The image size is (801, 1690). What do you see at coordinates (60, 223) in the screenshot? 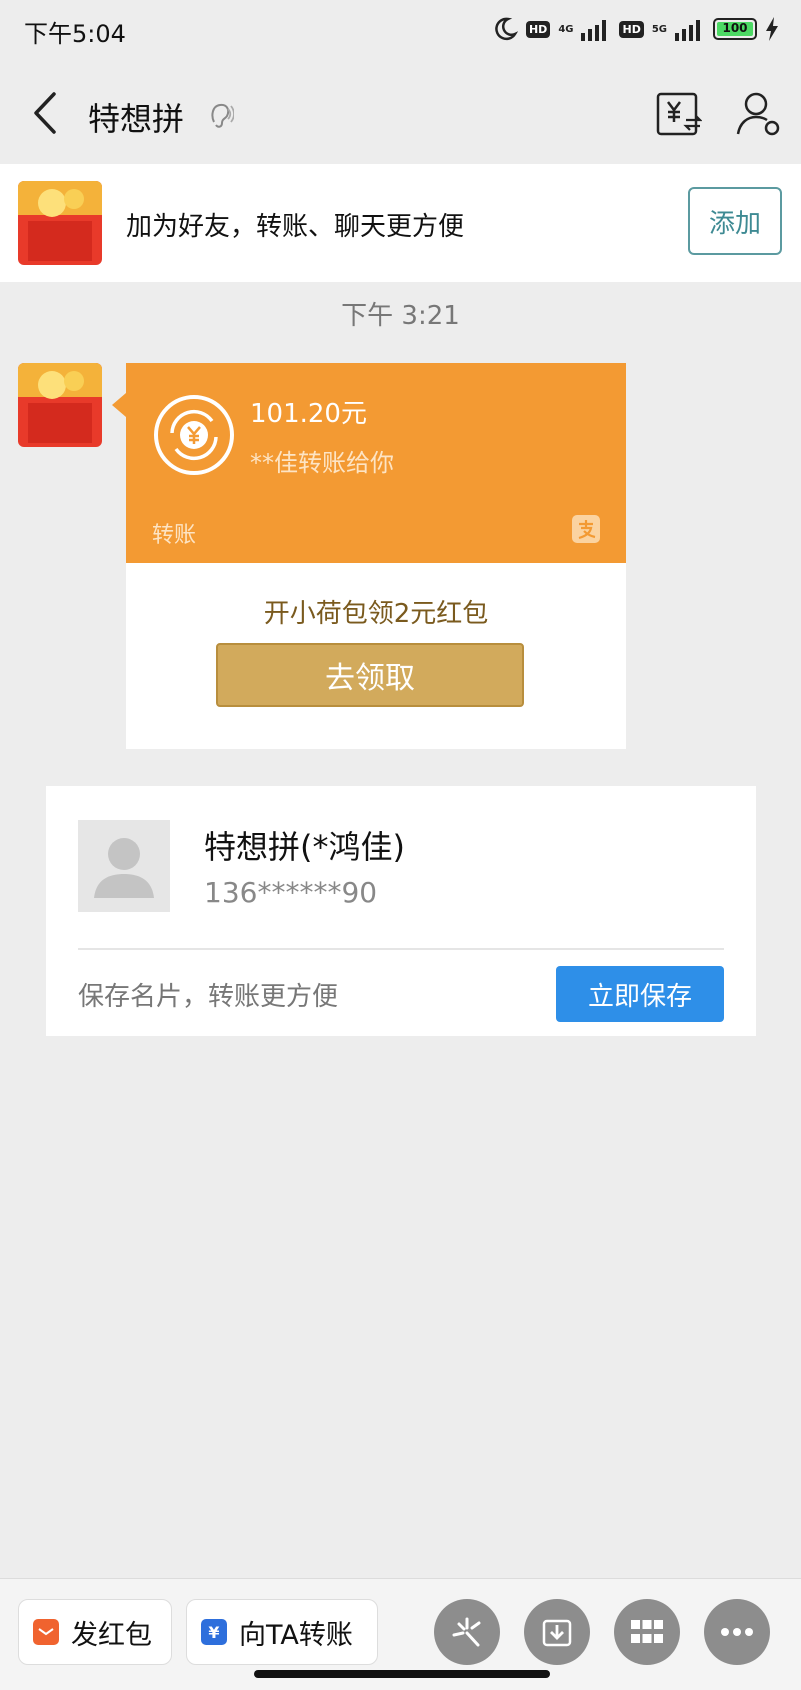
I see `avatar` at bounding box center [60, 223].